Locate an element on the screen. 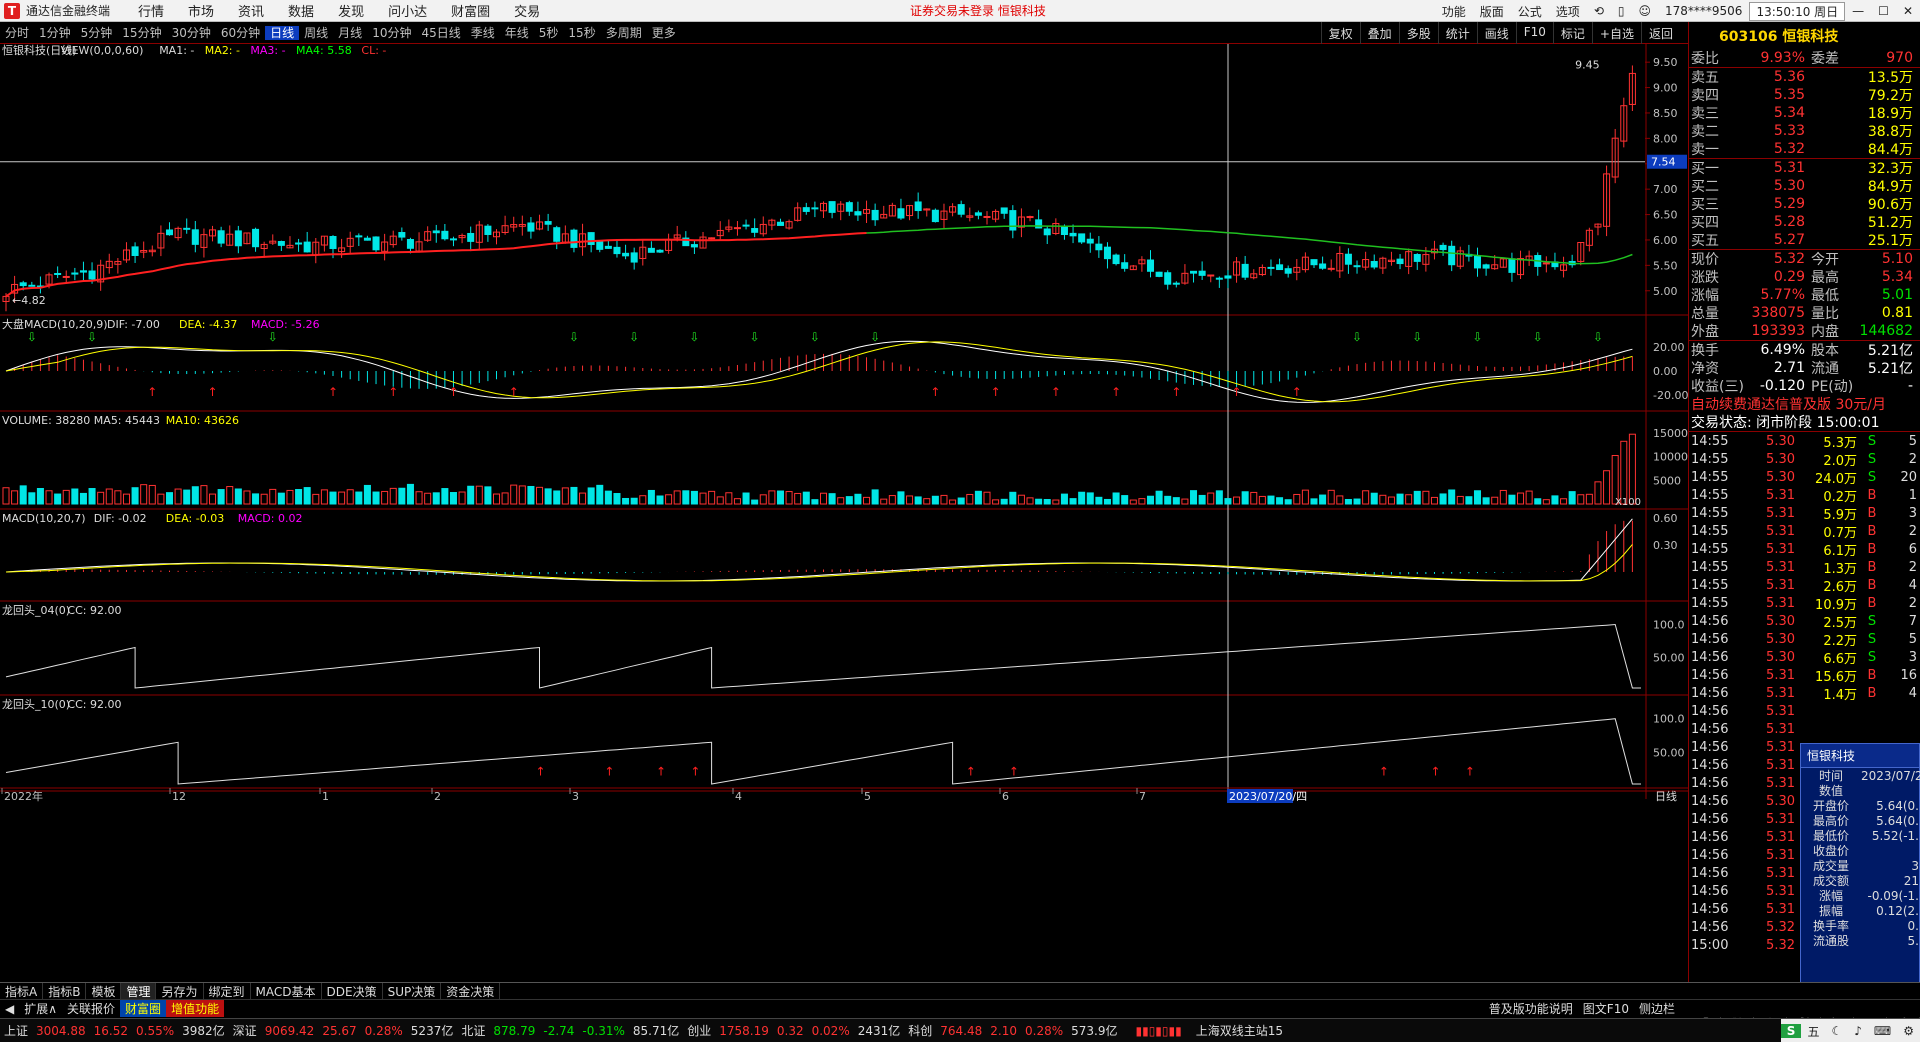 The image size is (1920, 1042). indicator-tab-7: DDE决策 is located at coordinates (352, 991).